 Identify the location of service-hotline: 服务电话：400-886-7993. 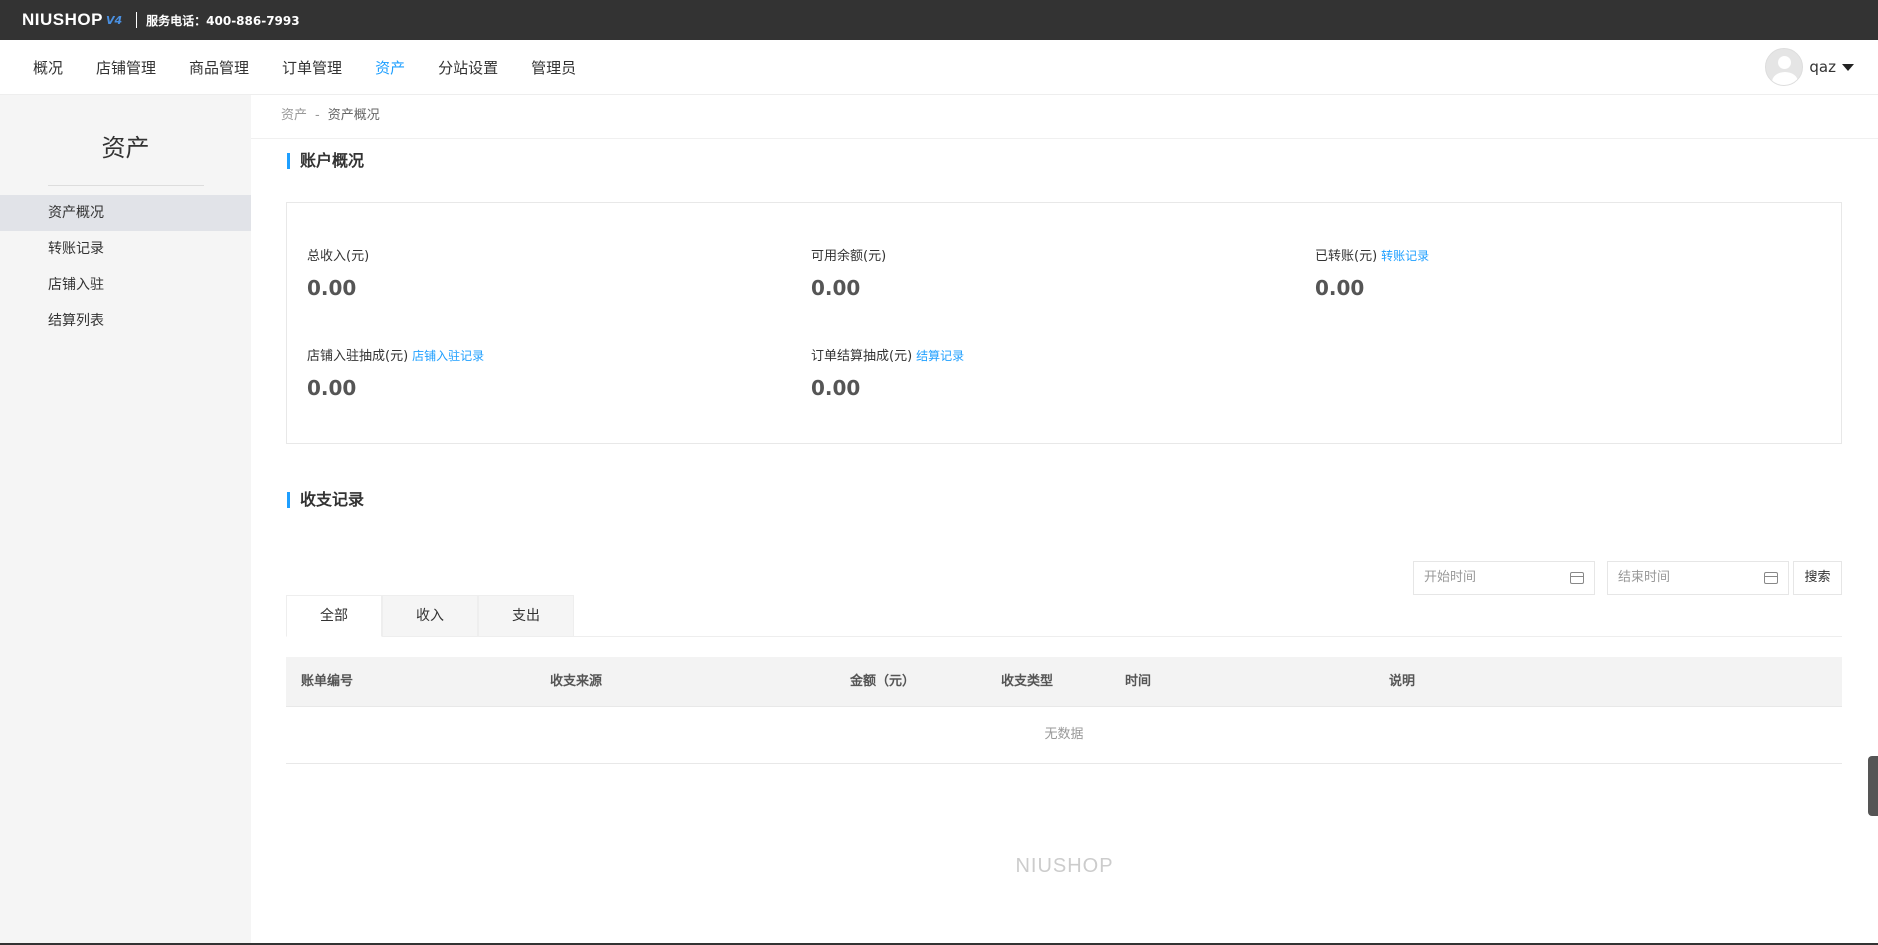
(223, 20).